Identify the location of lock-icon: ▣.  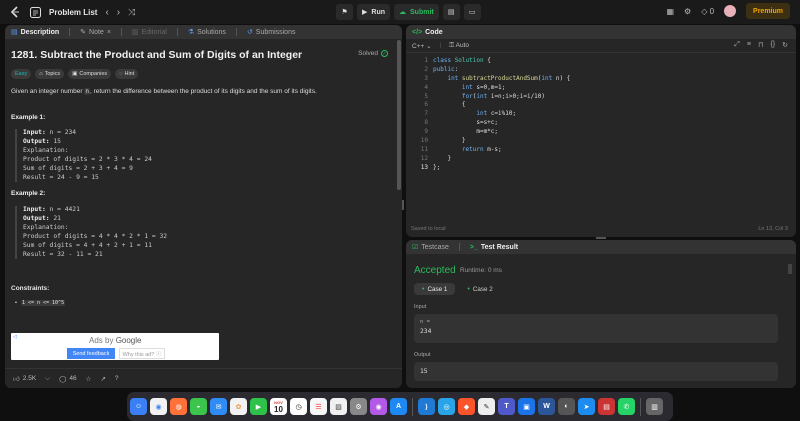
(75, 74).